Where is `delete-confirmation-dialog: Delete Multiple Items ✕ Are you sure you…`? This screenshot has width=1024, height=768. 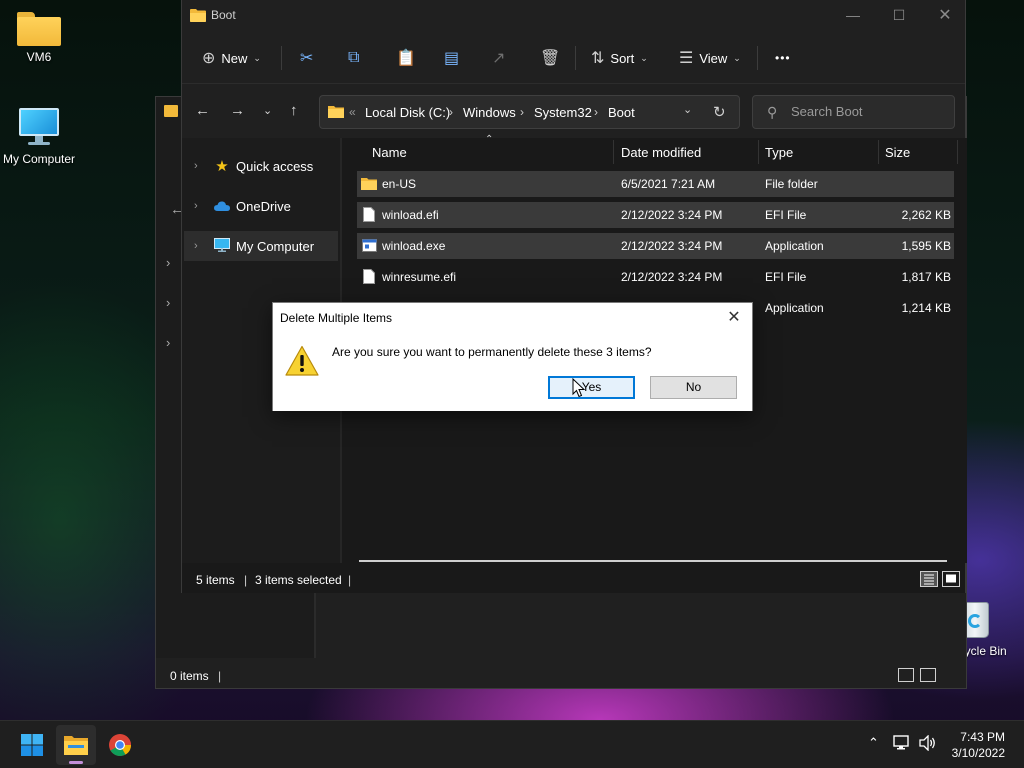 delete-confirmation-dialog: Delete Multiple Items ✕ Are you sure you… is located at coordinates (512, 356).